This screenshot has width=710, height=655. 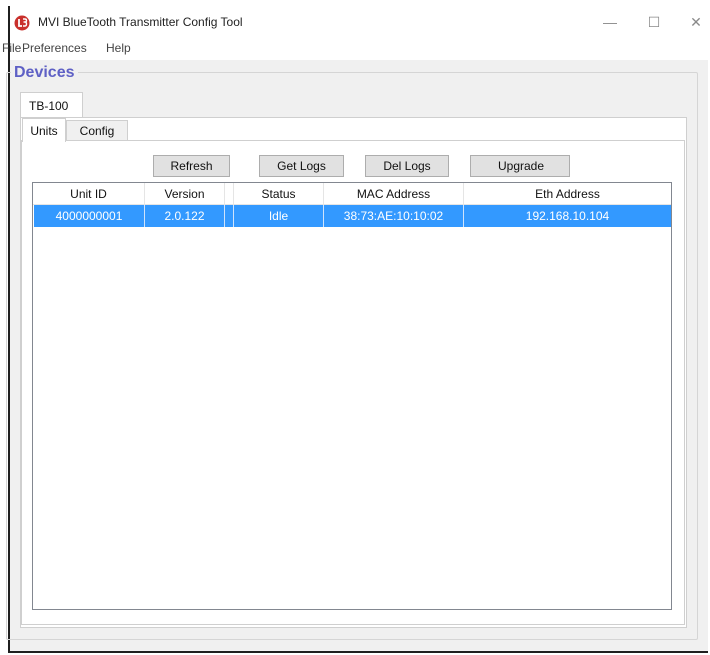 I want to click on column-mac-address: MAC Address, so click(x=394, y=193).